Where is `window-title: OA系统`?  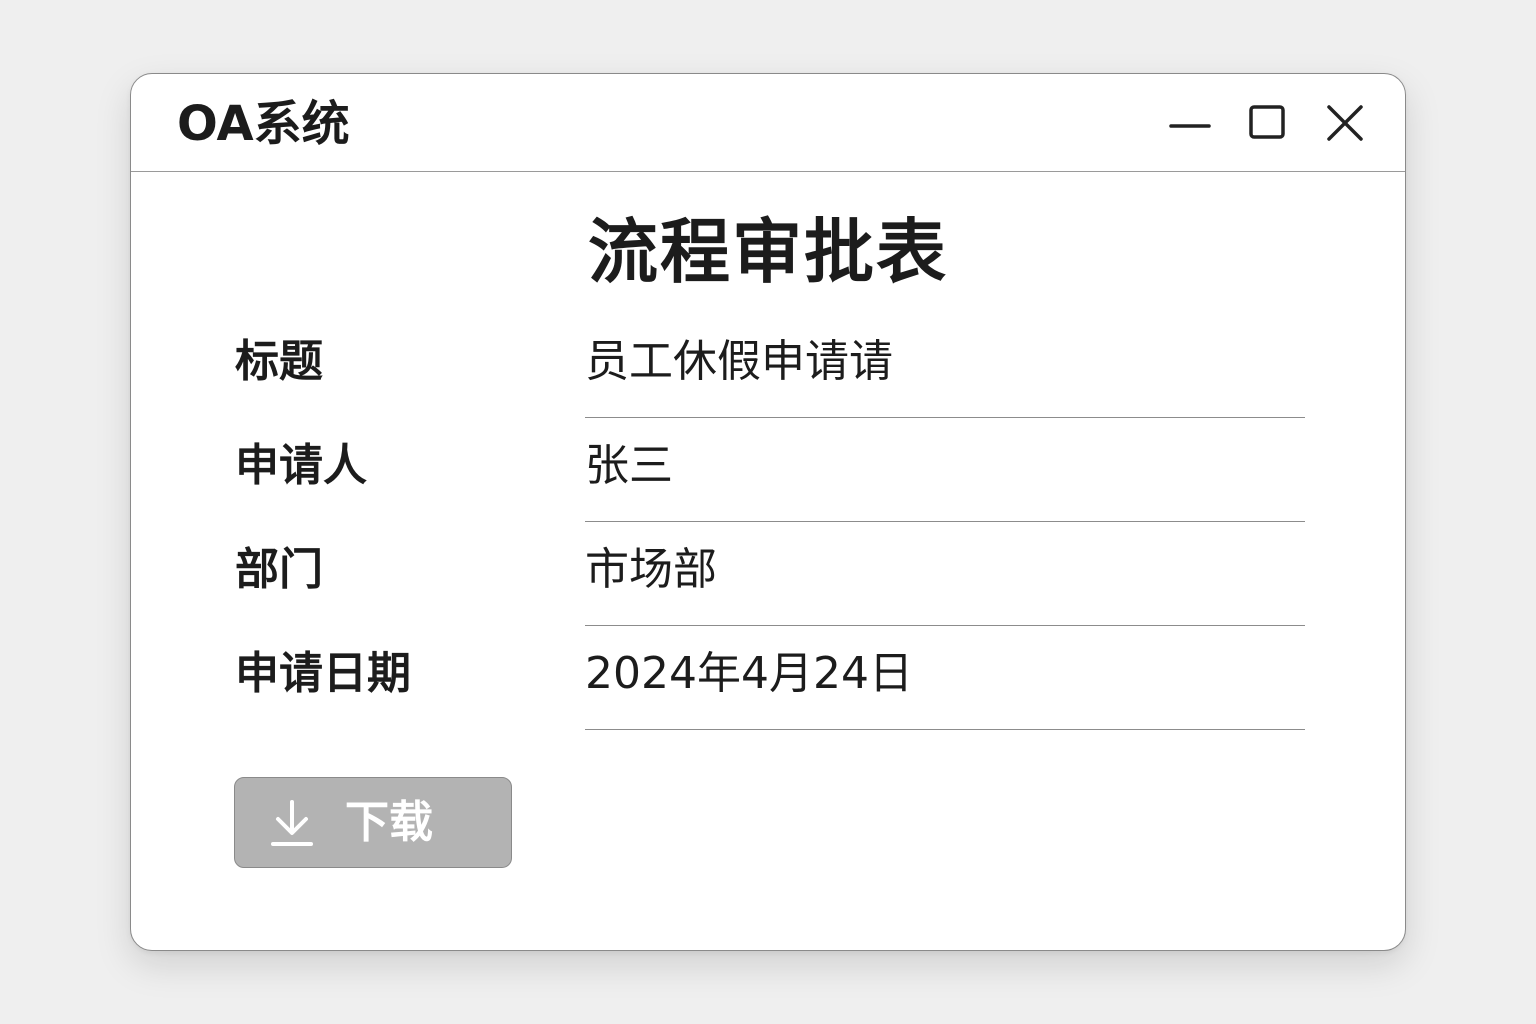 window-title: OA系统 is located at coordinates (263, 124).